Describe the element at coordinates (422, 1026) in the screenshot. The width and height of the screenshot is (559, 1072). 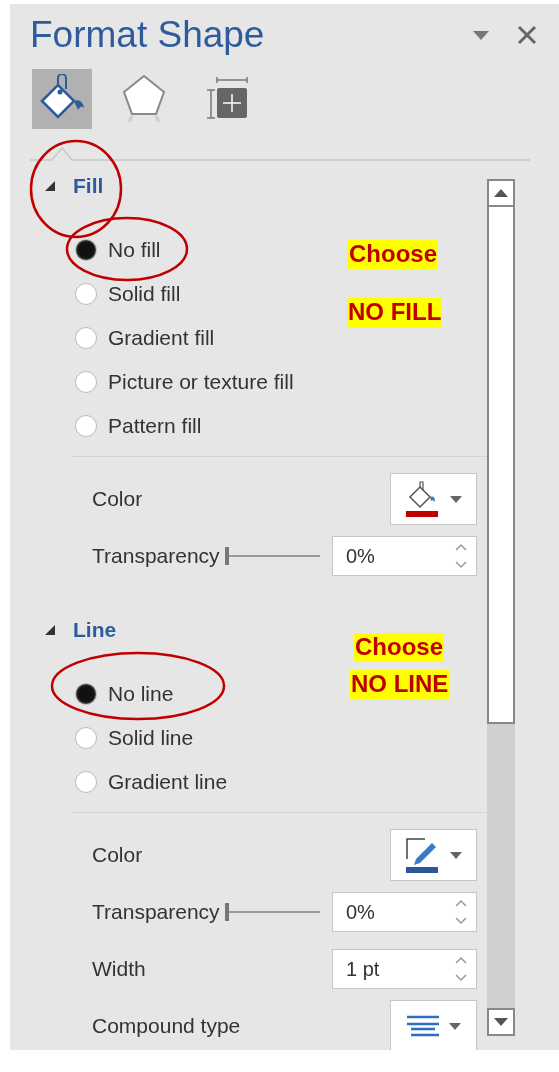
I see `lines-icon` at that location.